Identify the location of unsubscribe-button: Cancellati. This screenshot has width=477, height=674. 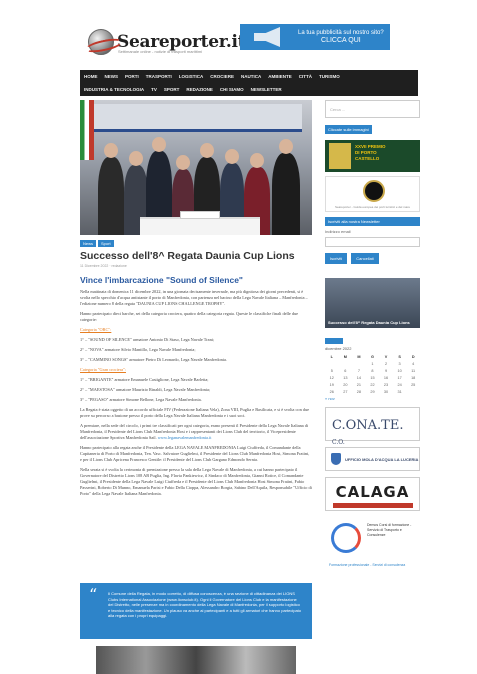
(365, 258).